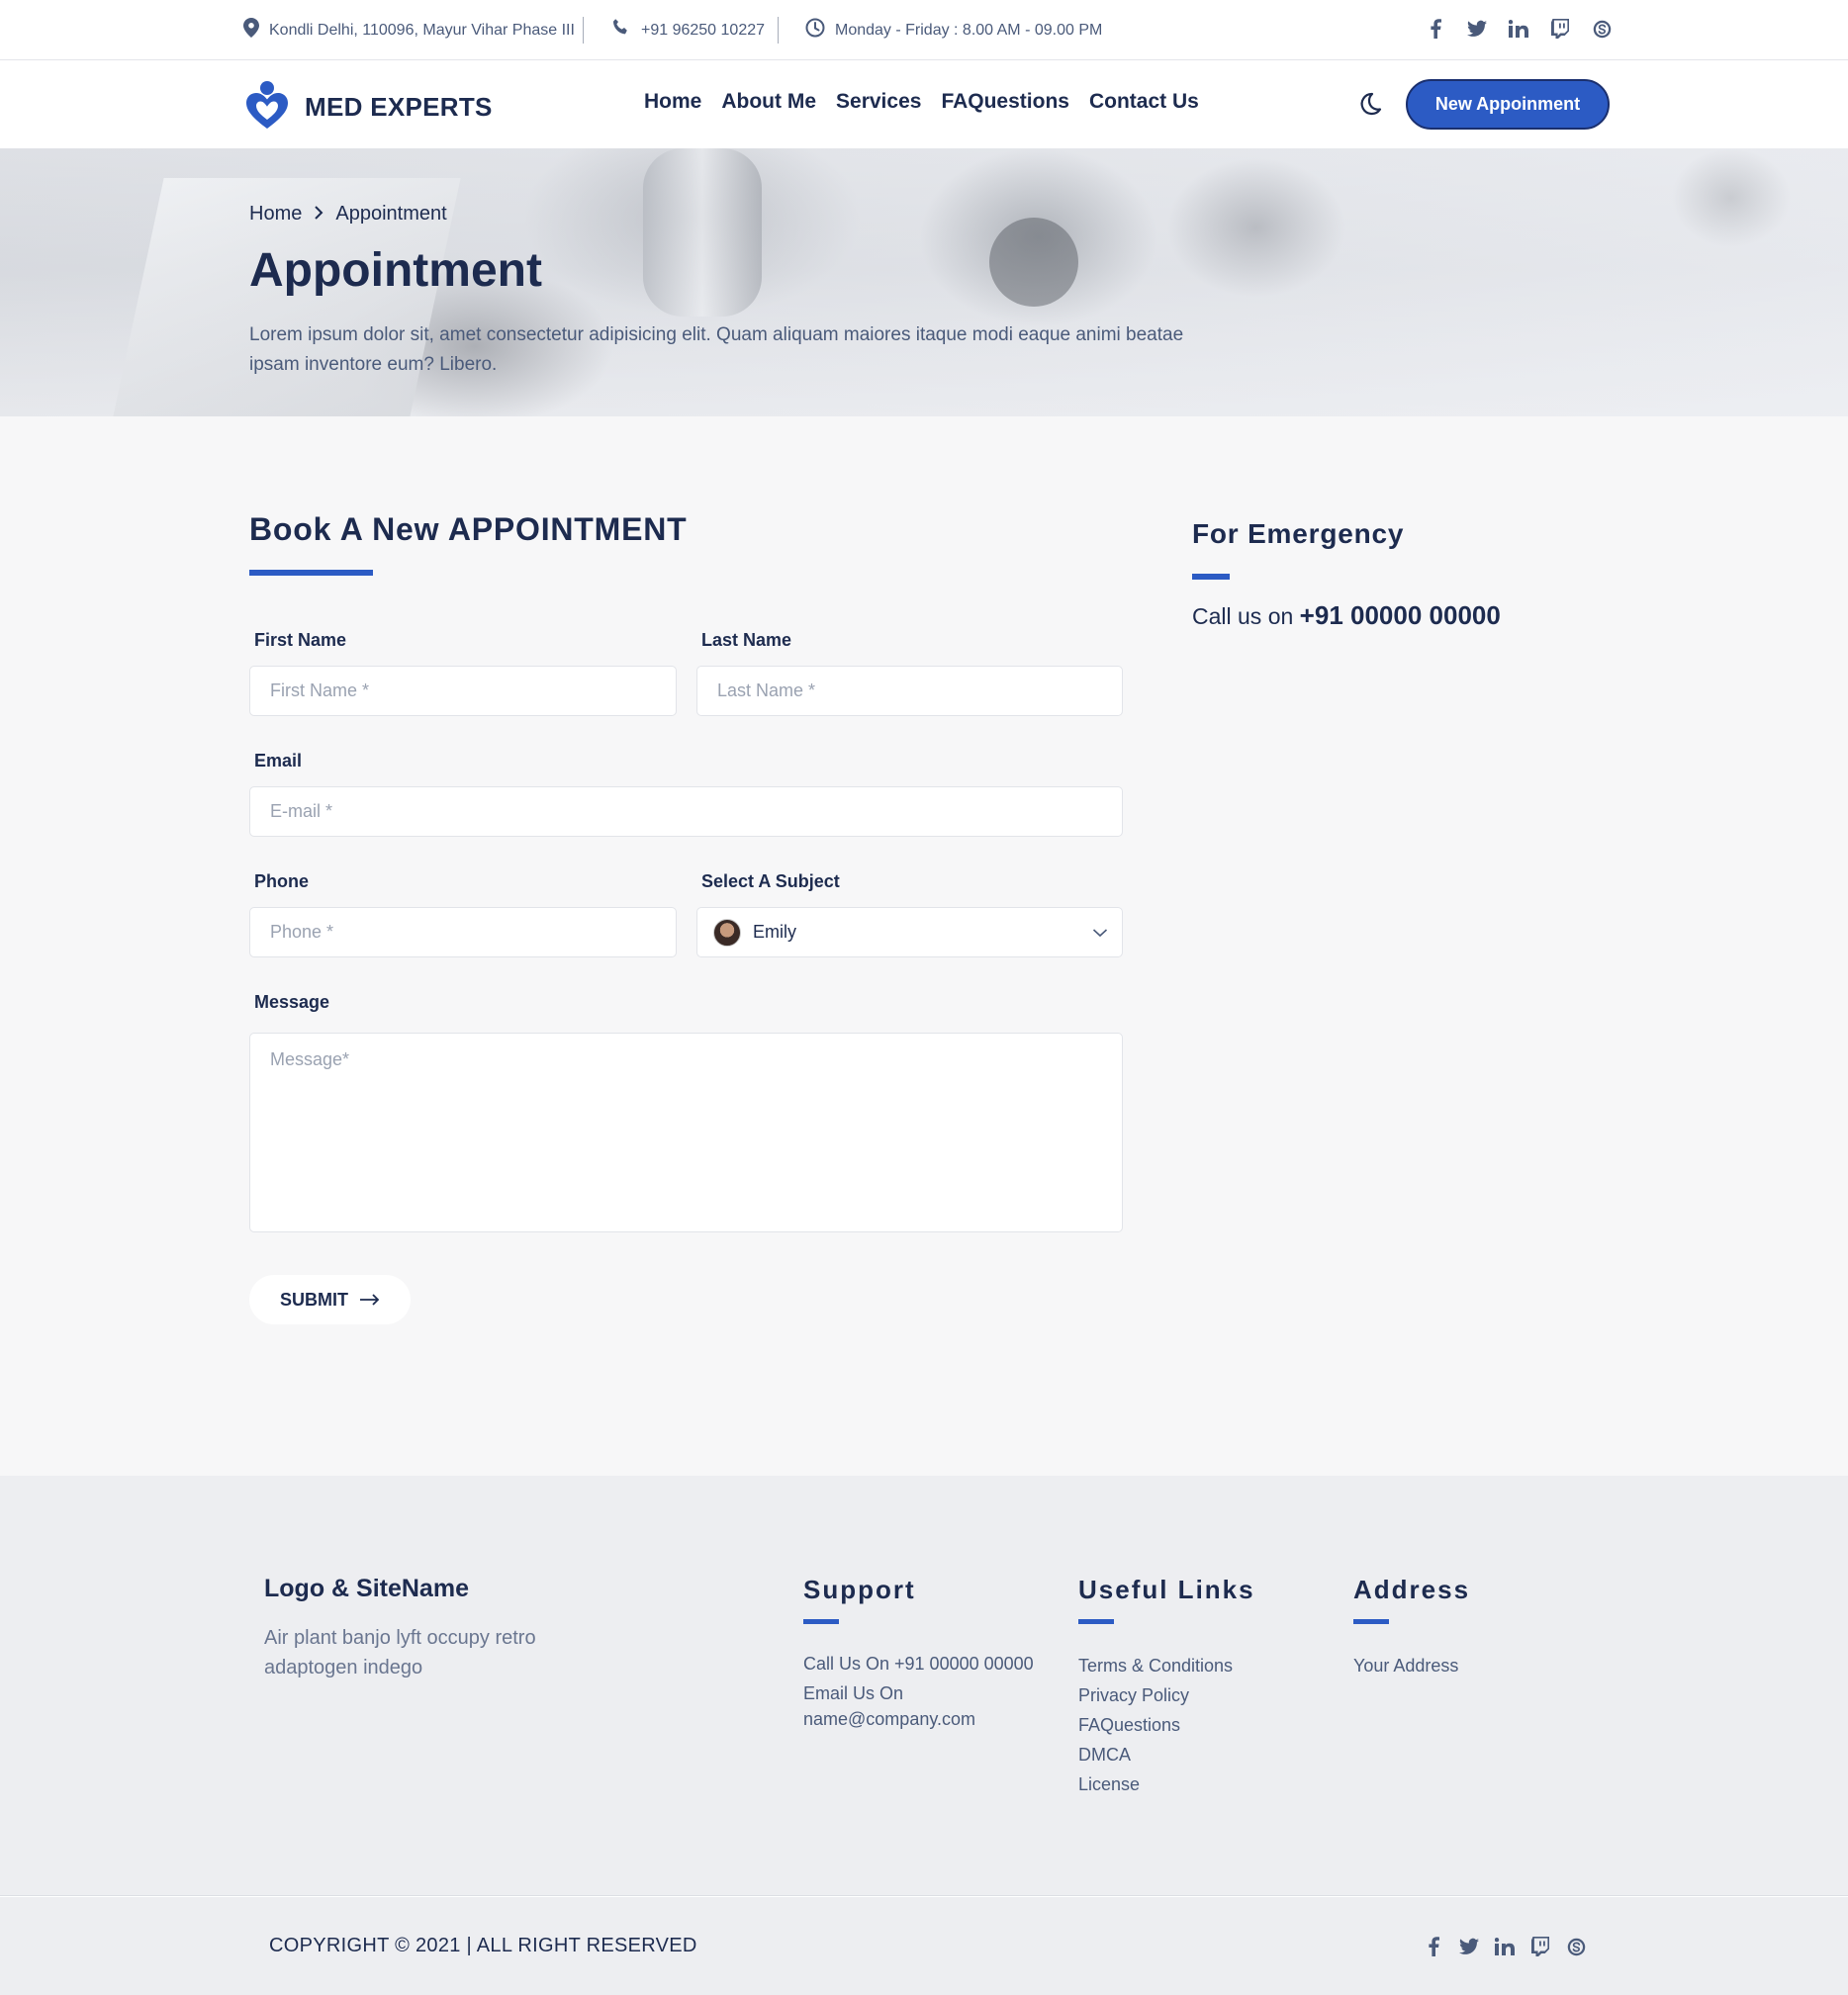 This screenshot has width=1848, height=1995. What do you see at coordinates (1243, 616) in the screenshot?
I see `emergency-prefix: Call us on` at bounding box center [1243, 616].